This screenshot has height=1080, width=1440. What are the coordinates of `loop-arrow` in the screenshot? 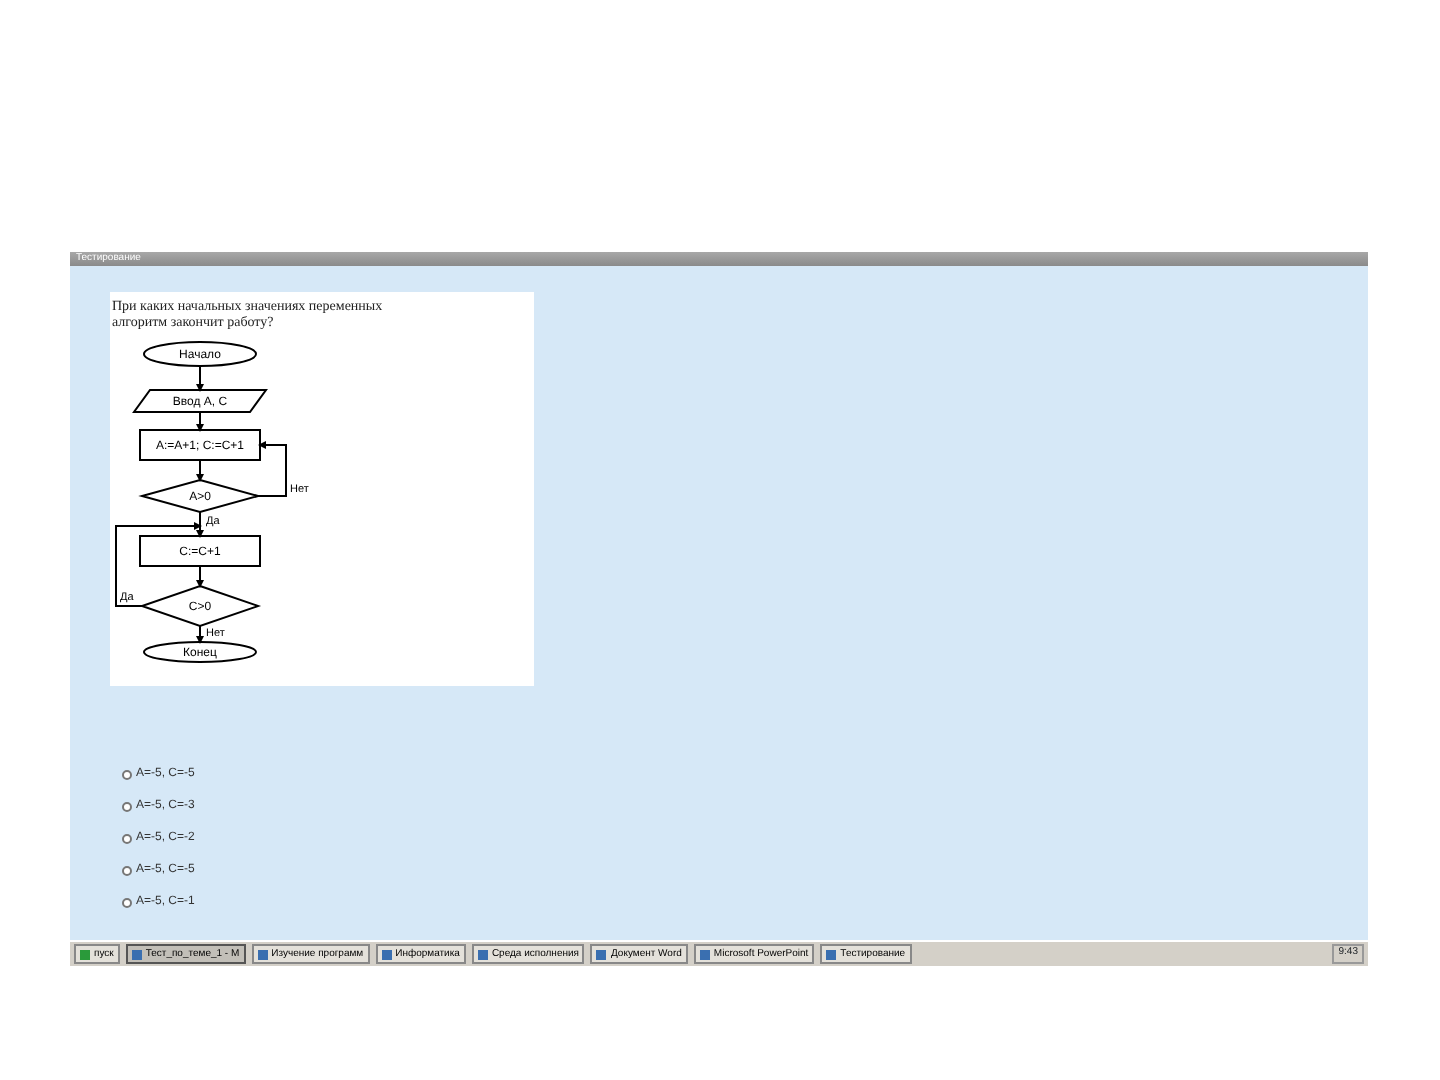 It's located at (272, 469).